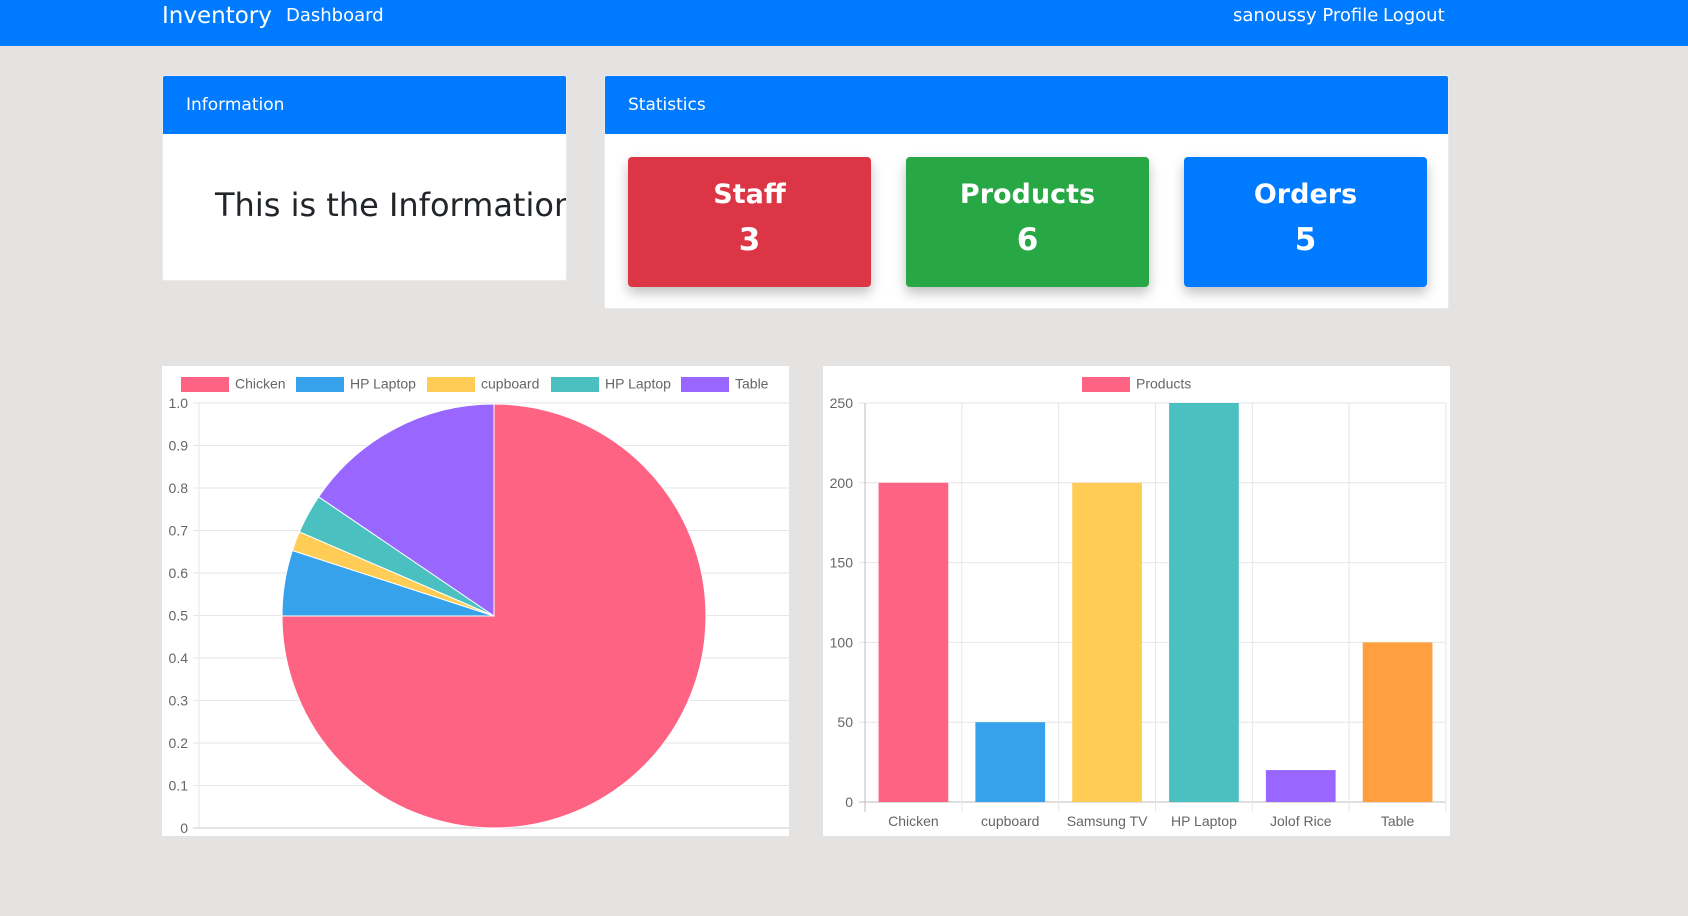  Describe the element at coordinates (184, 828) in the screenshot. I see `pie-y-tick-label: 0` at that location.